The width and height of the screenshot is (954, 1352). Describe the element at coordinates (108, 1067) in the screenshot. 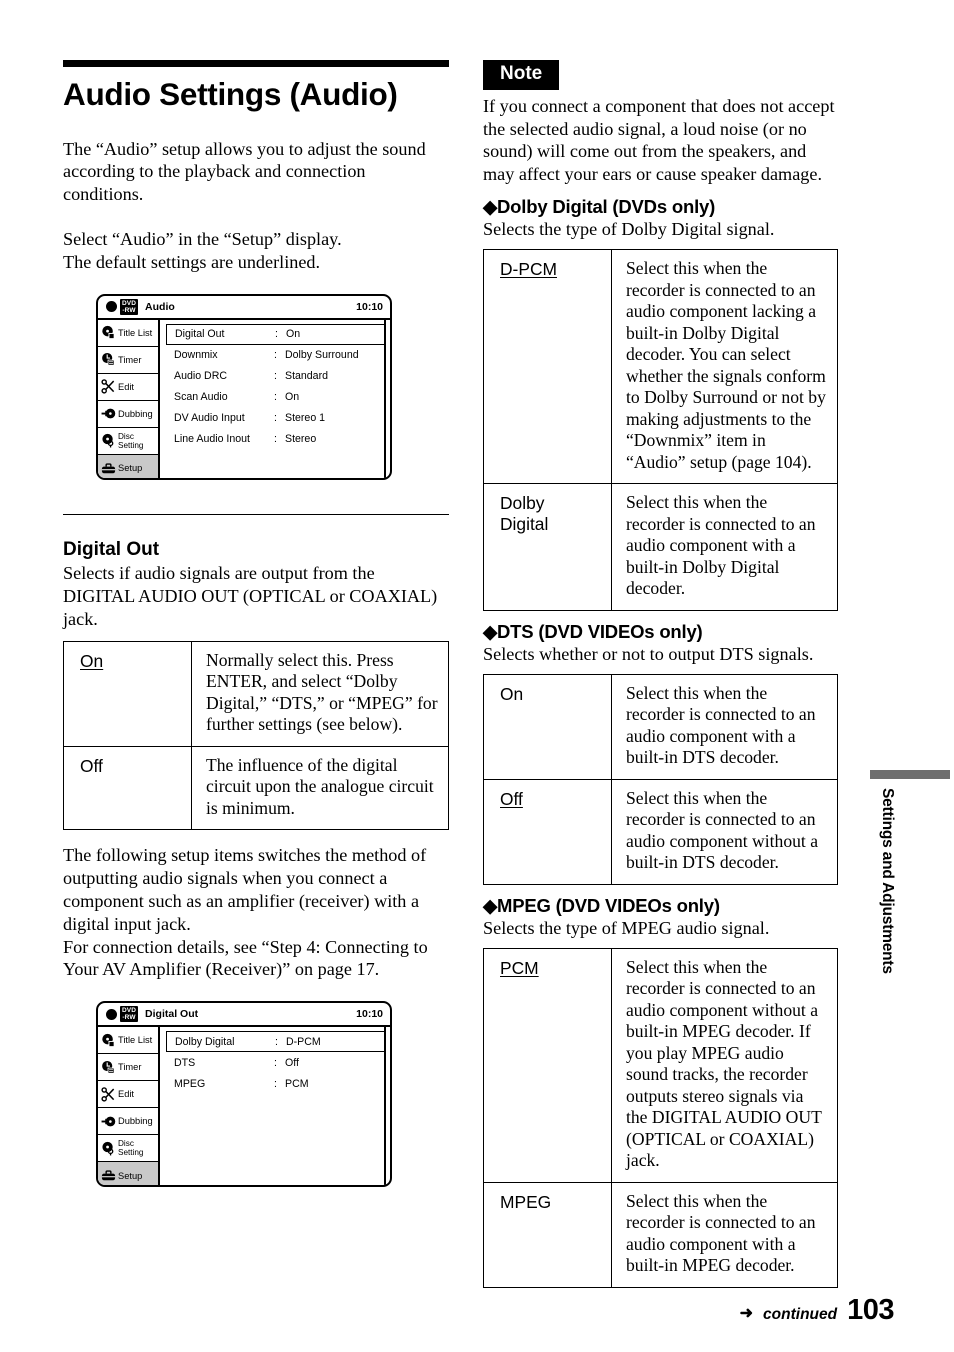

I see `timer-clock-icon` at that location.